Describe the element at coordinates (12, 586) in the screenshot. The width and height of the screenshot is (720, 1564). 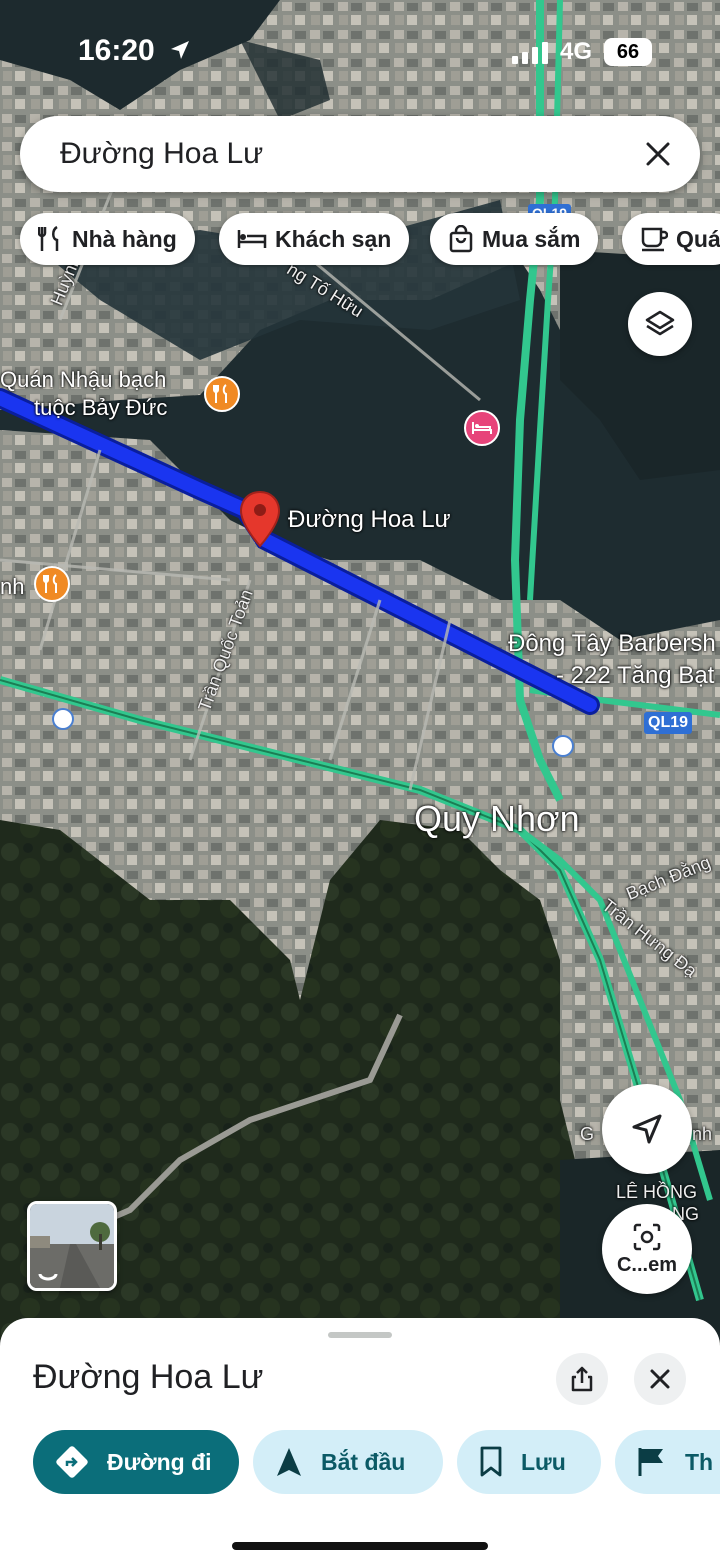
I see `poi-label-restaurant-2: nh` at that location.